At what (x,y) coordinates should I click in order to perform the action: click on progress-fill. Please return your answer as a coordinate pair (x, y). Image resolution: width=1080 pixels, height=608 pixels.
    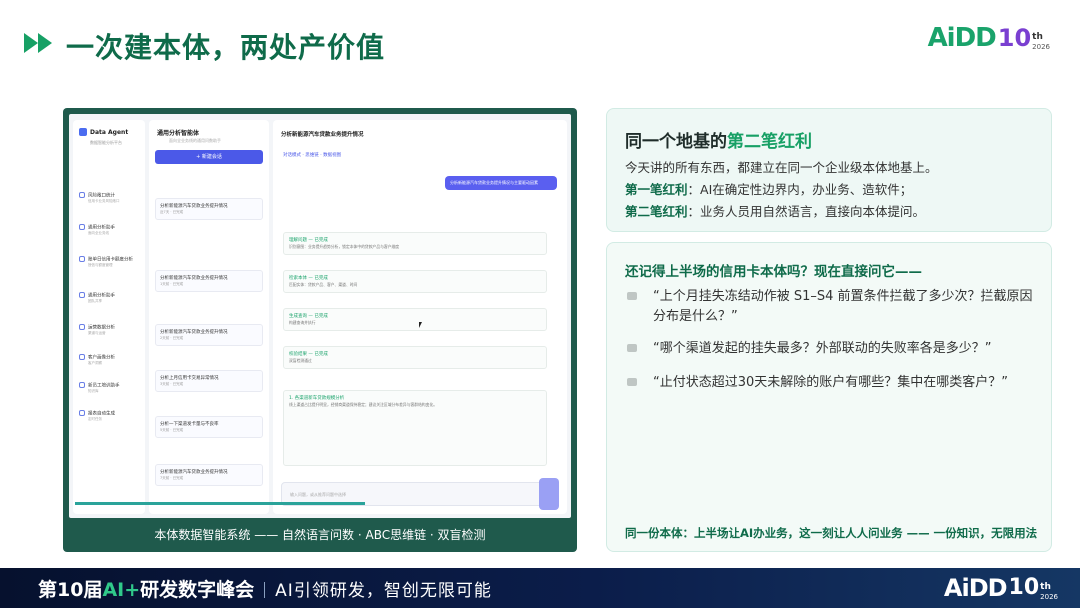
    Looking at the image, I should click on (220, 503).